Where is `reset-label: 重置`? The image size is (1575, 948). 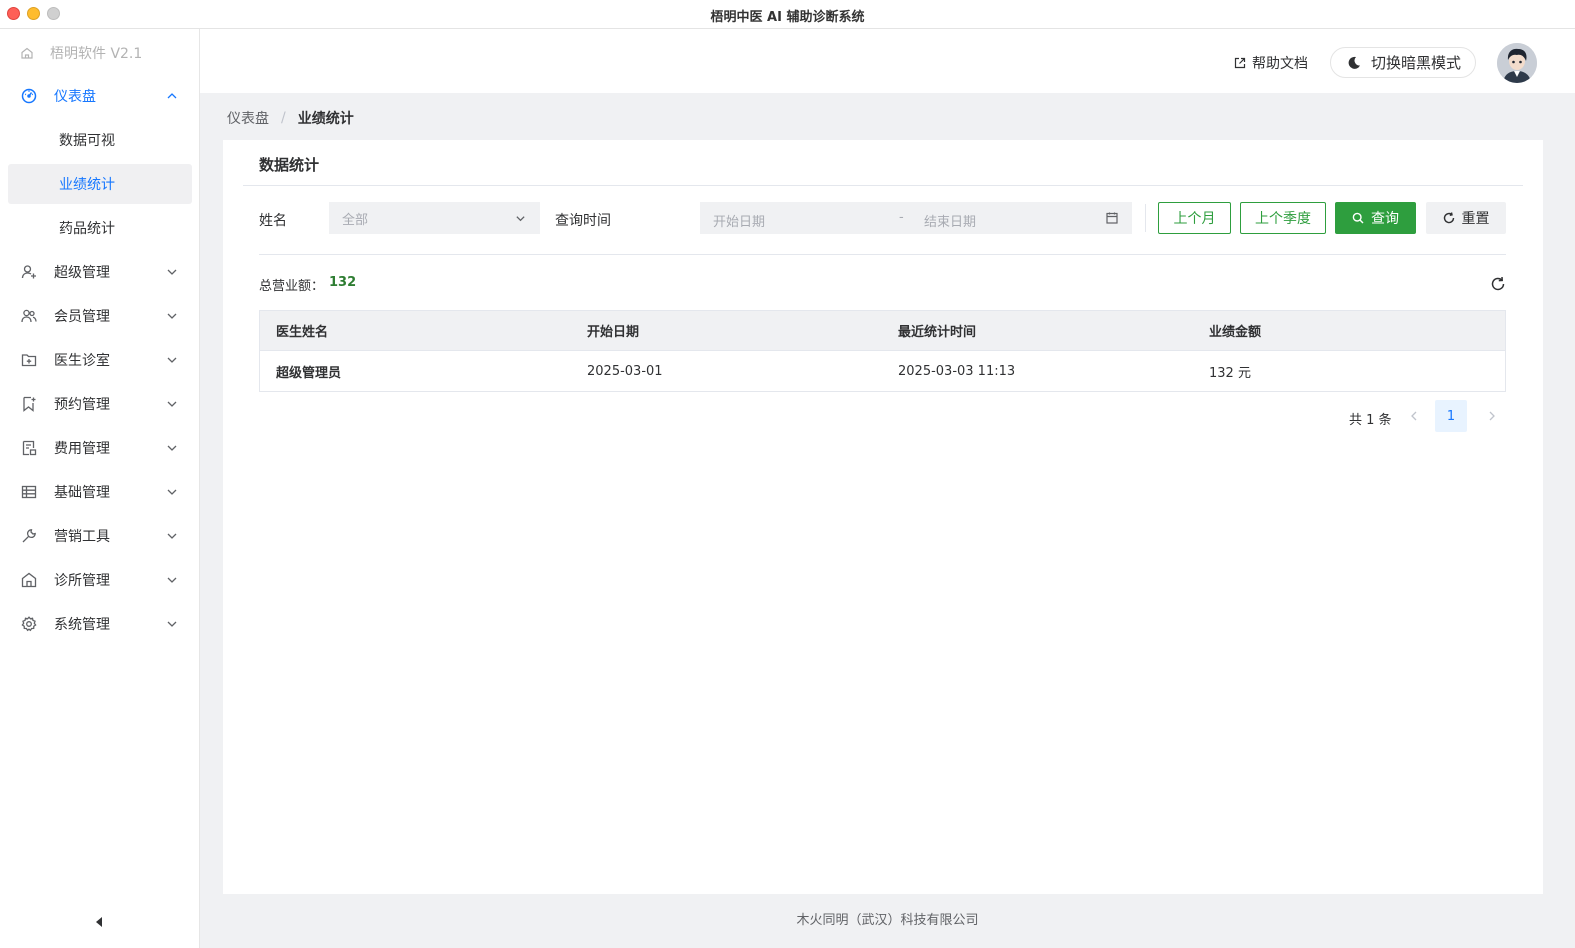 reset-label: 重置 is located at coordinates (1475, 219).